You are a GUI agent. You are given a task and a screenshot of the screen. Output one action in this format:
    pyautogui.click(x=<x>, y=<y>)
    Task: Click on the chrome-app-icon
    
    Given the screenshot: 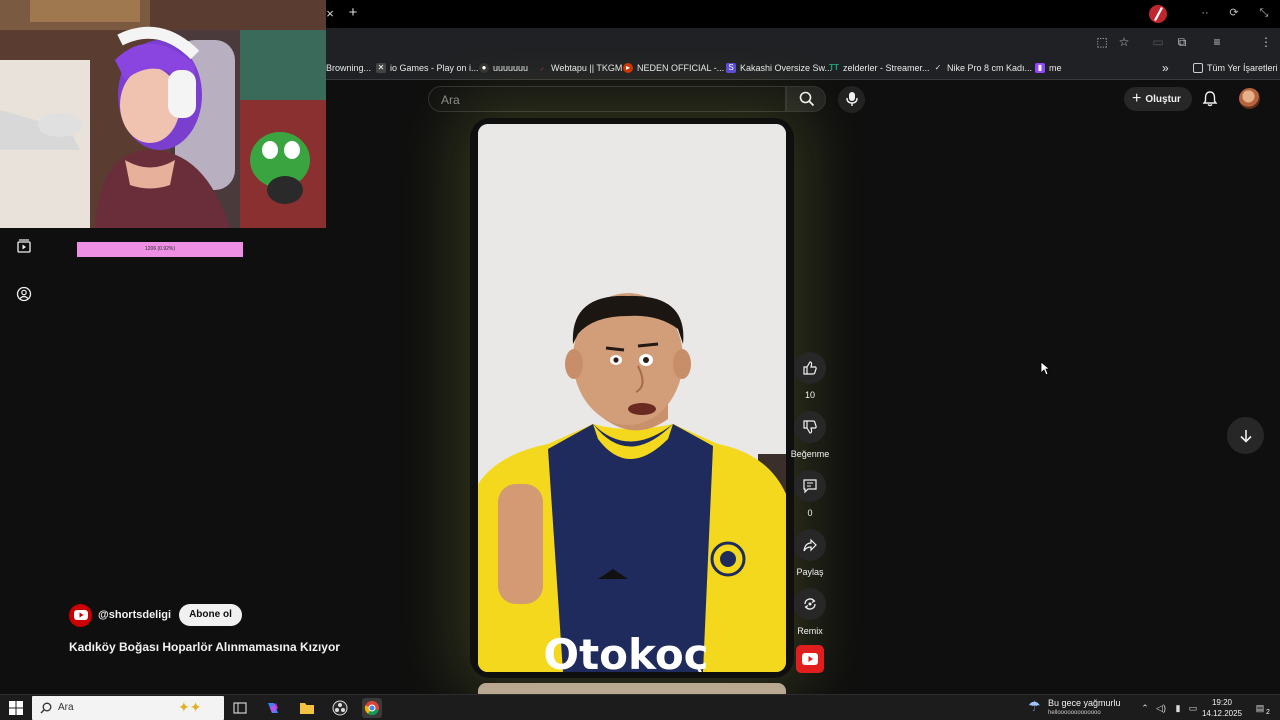 What is the action you would take?
    pyautogui.click(x=372, y=708)
    